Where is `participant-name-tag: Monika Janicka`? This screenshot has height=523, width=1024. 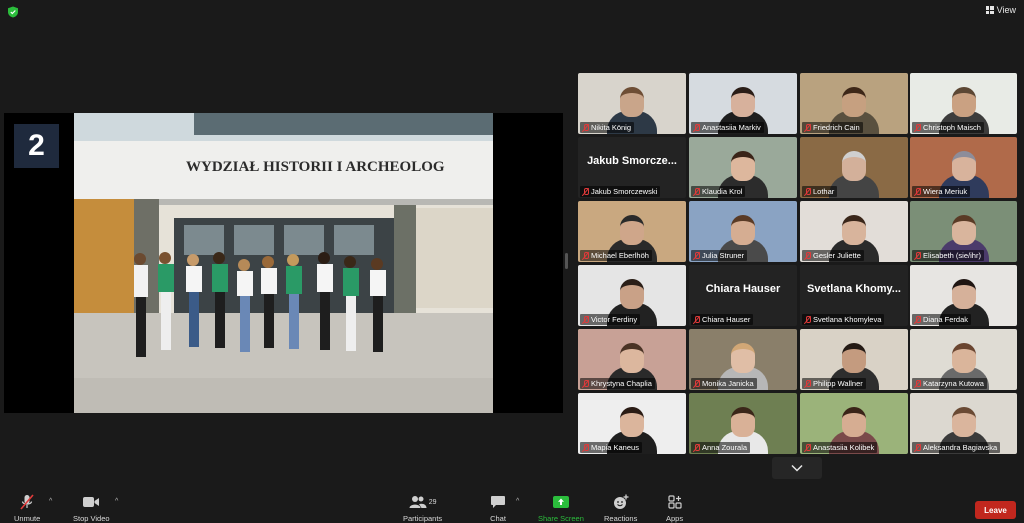 participant-name-tag: Monika Janicka is located at coordinates (724, 383).